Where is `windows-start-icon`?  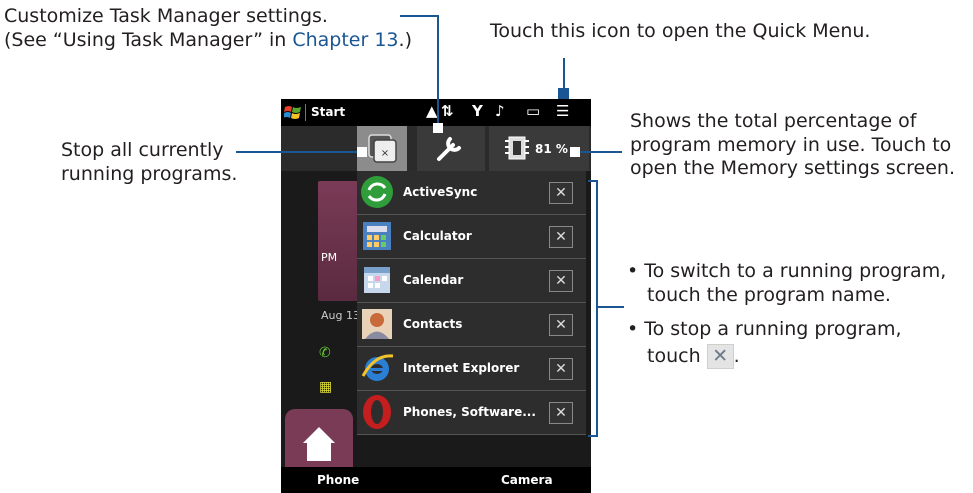 windows-start-icon is located at coordinates (293, 112).